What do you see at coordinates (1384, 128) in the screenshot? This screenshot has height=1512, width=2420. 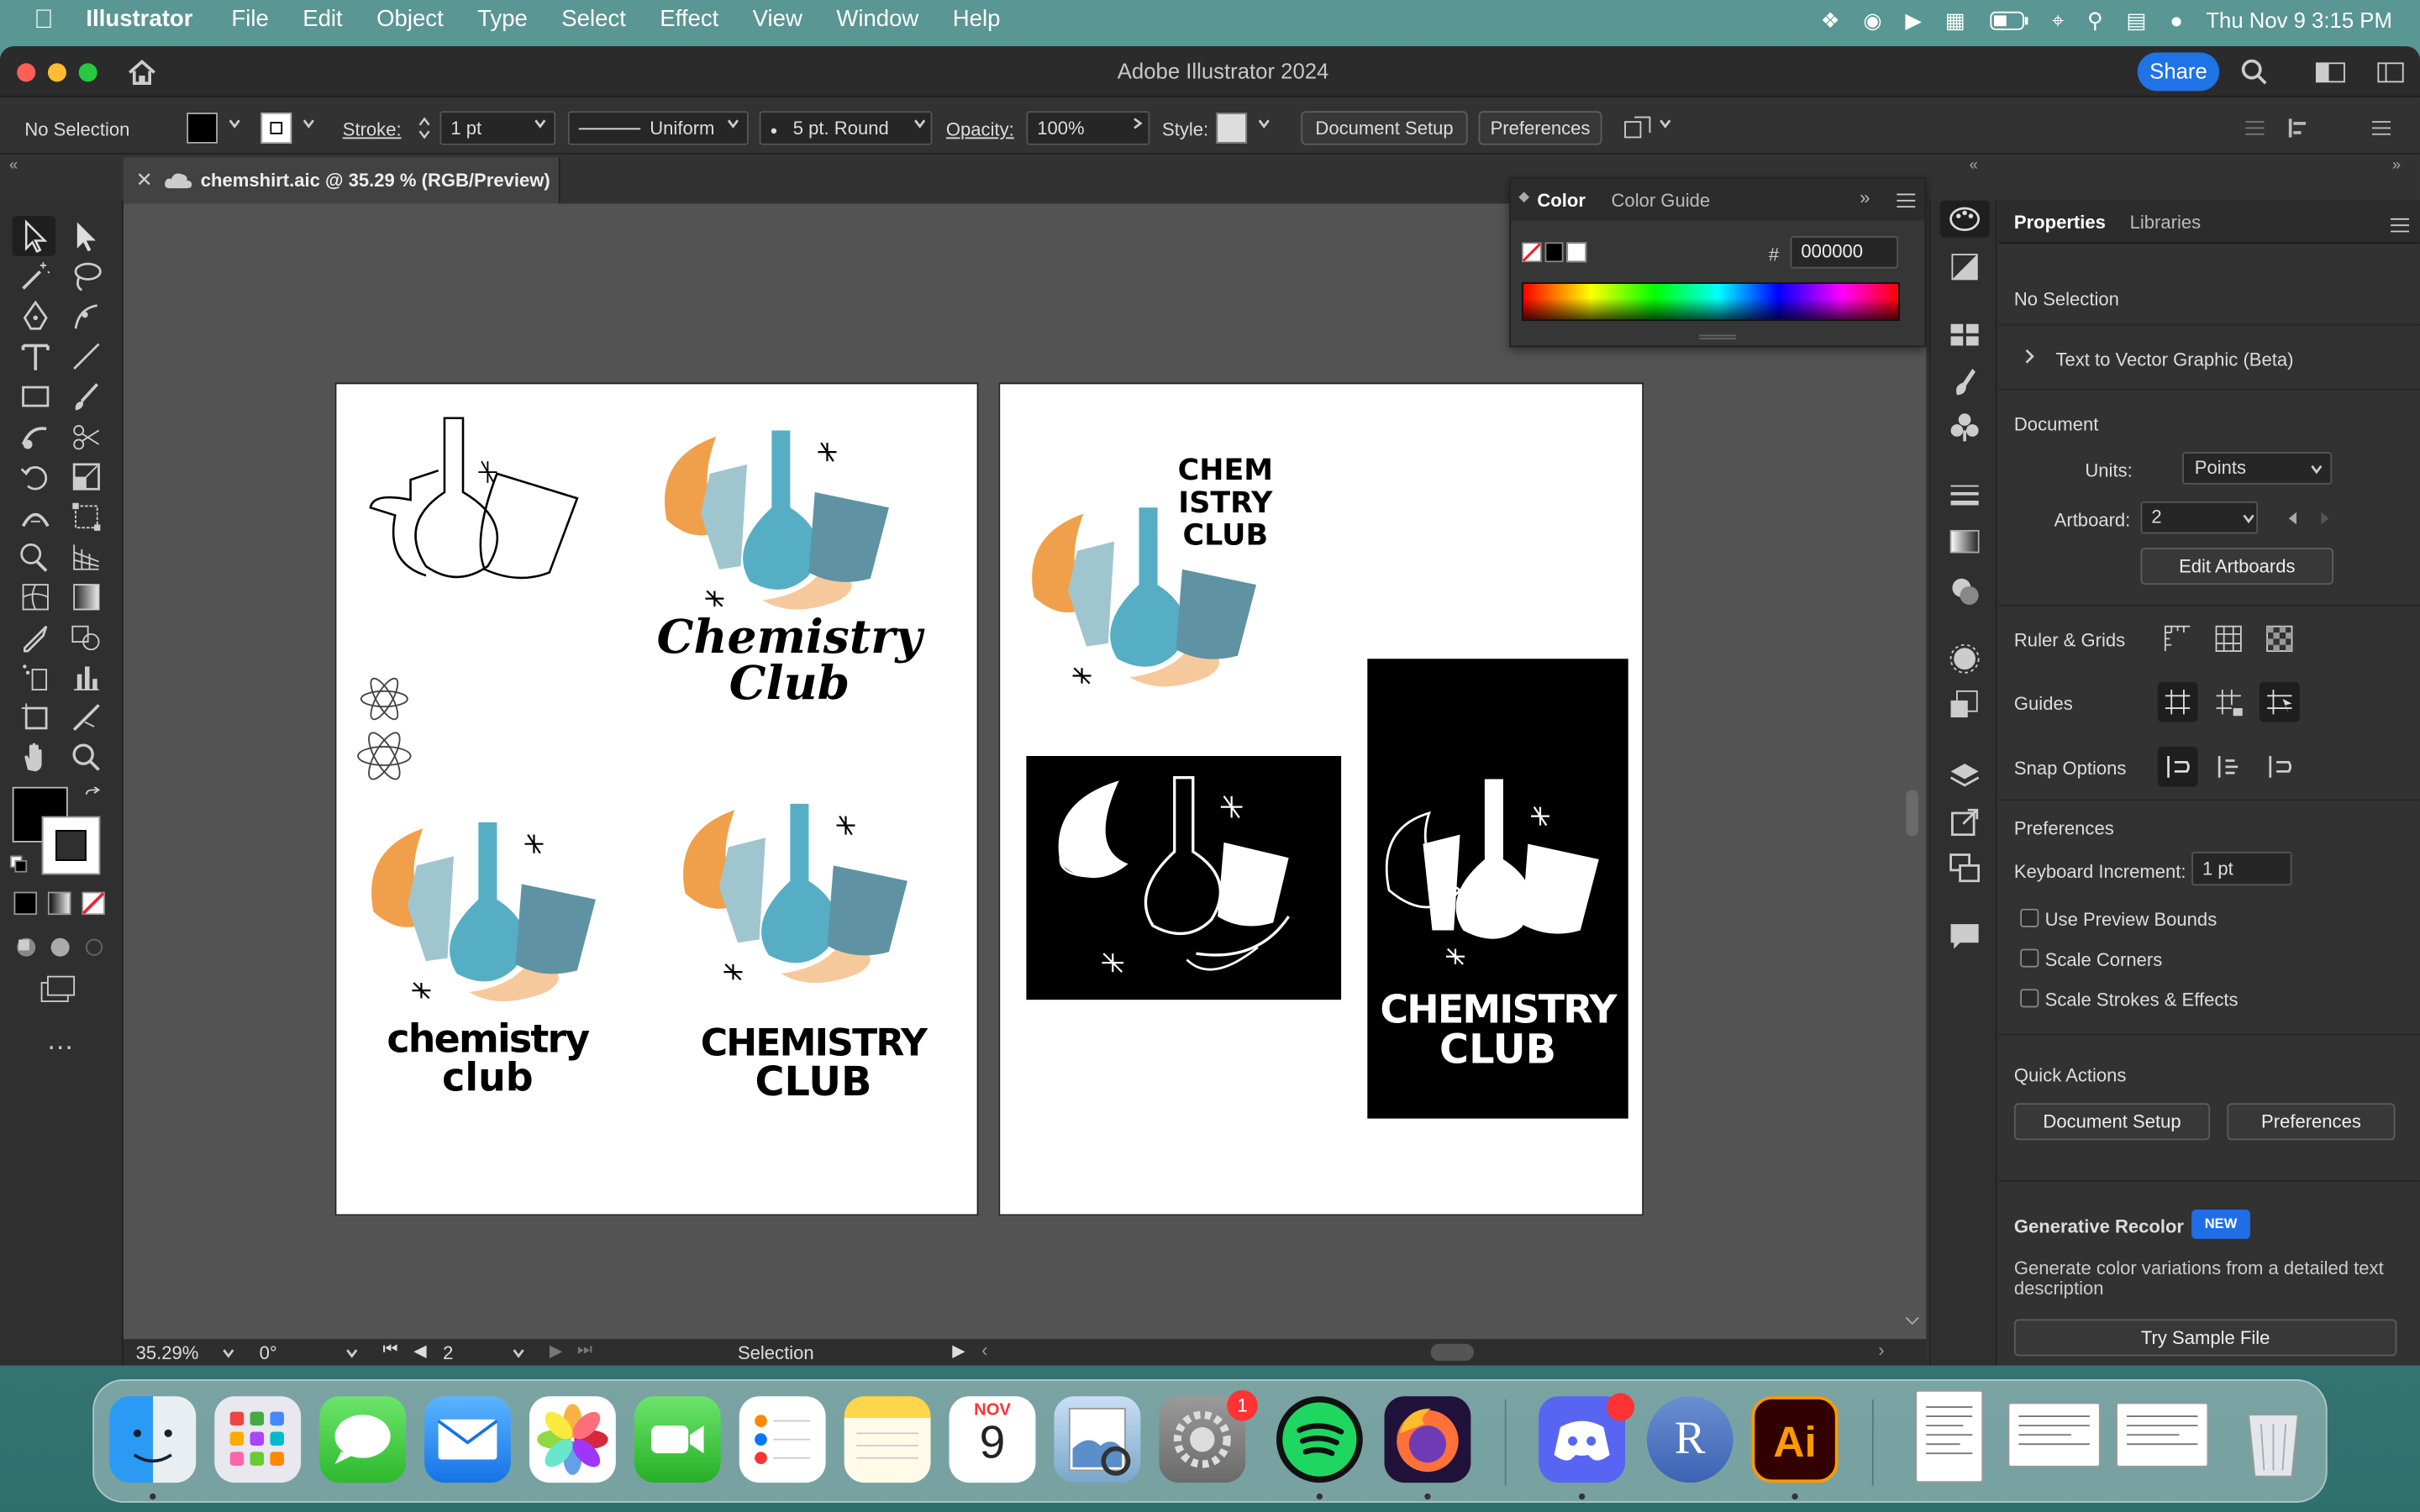 I see `document-setup-button: Document Setup` at bounding box center [1384, 128].